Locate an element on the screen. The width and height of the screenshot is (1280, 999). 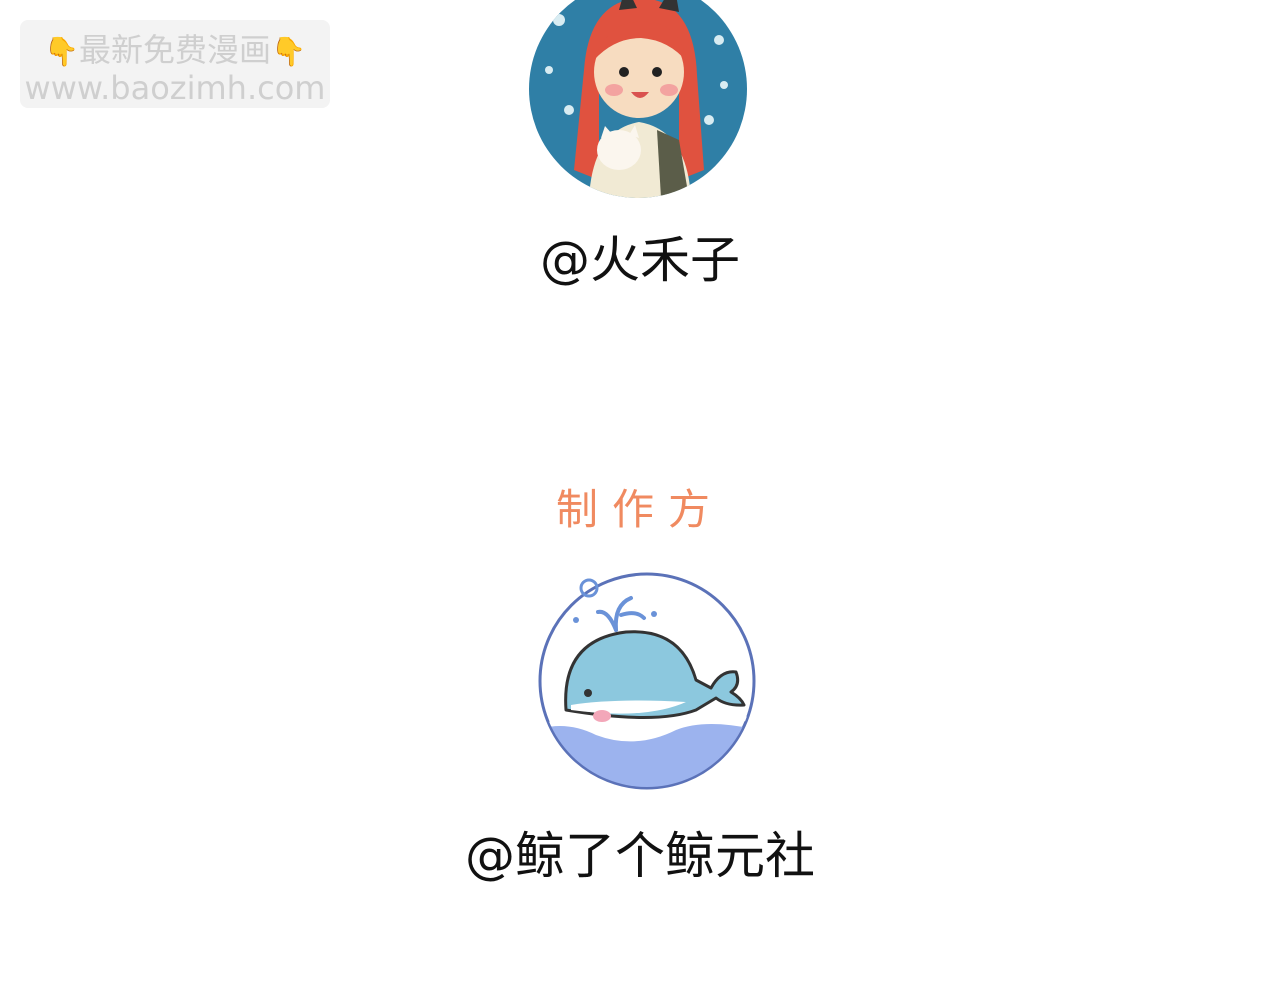
watermark-url: www.baozimh.com is located at coordinates (175, 88).